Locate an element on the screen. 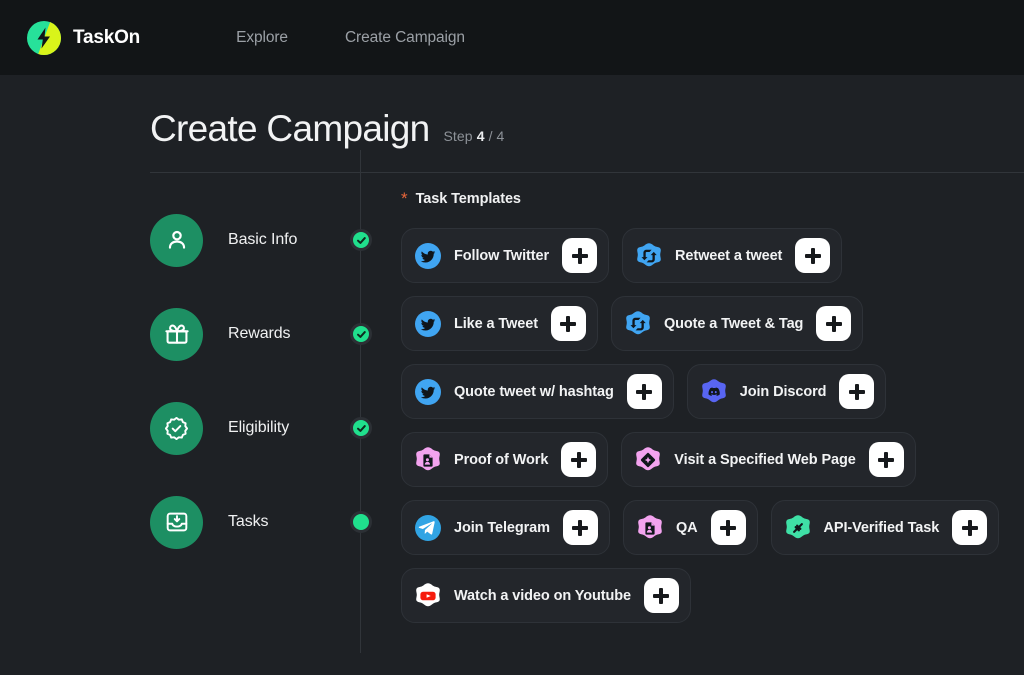 This screenshot has height=675, width=1024. step-indicator: Step 4 / 4 is located at coordinates (473, 136).